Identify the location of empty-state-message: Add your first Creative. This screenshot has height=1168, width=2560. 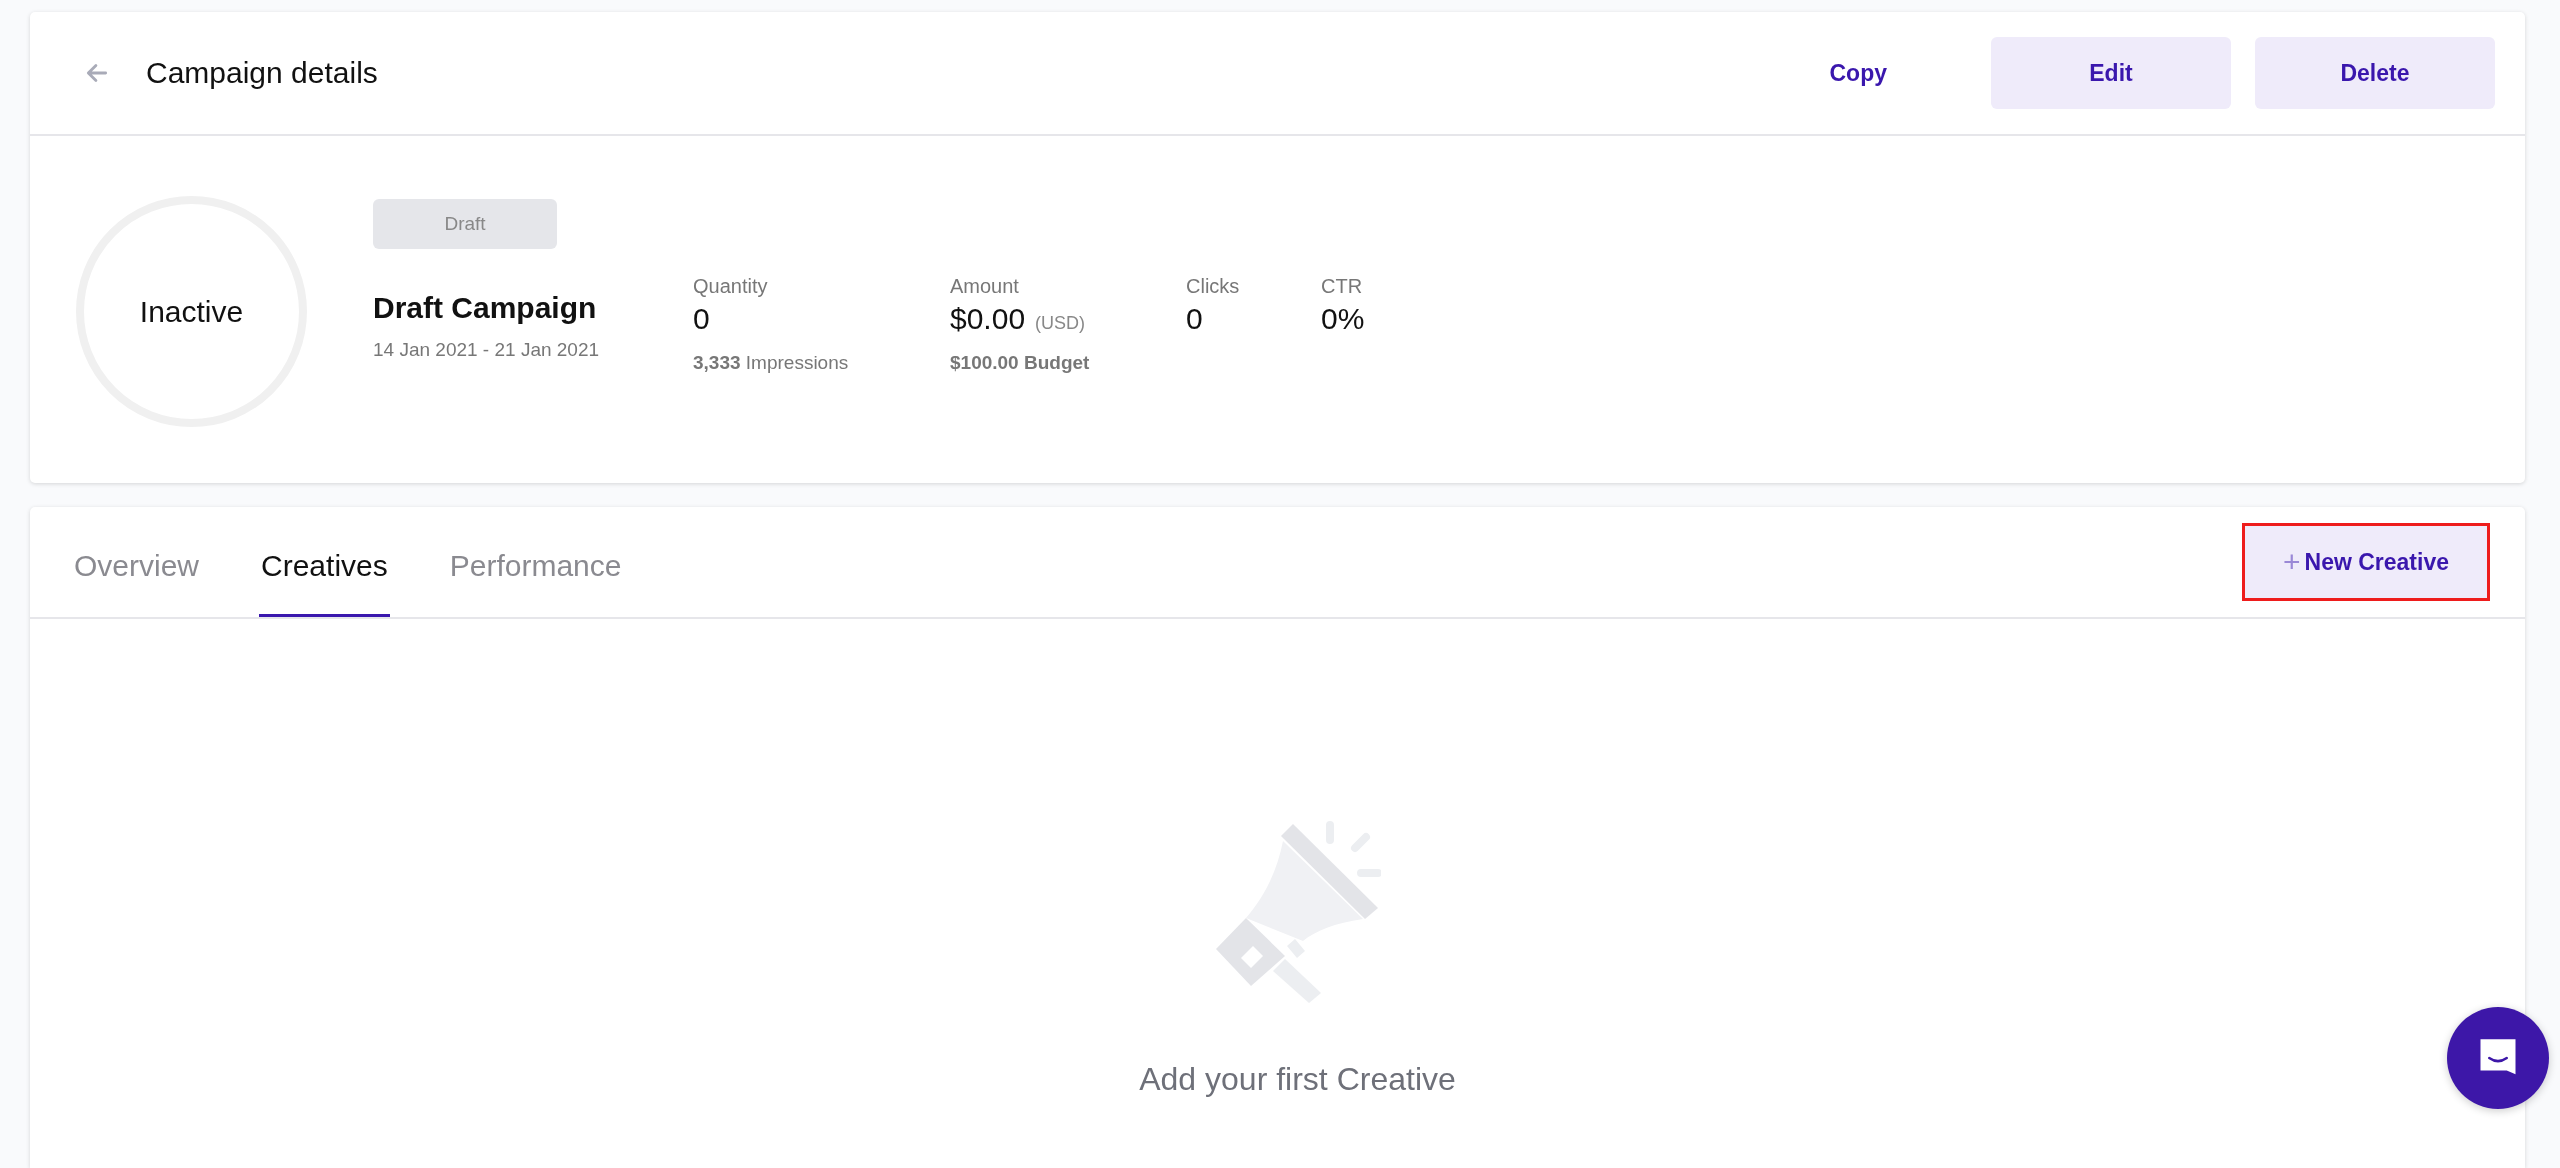
(1297, 1079).